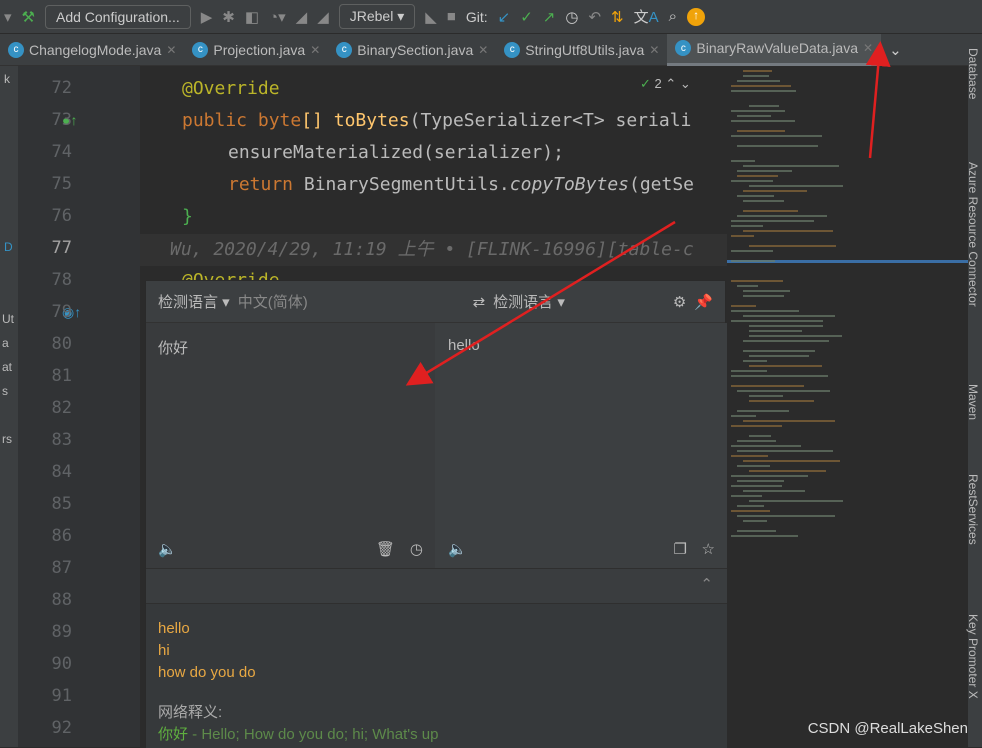 The width and height of the screenshot is (982, 748). Describe the element at coordinates (16, 49) in the screenshot. I see `class-icon: c` at that location.